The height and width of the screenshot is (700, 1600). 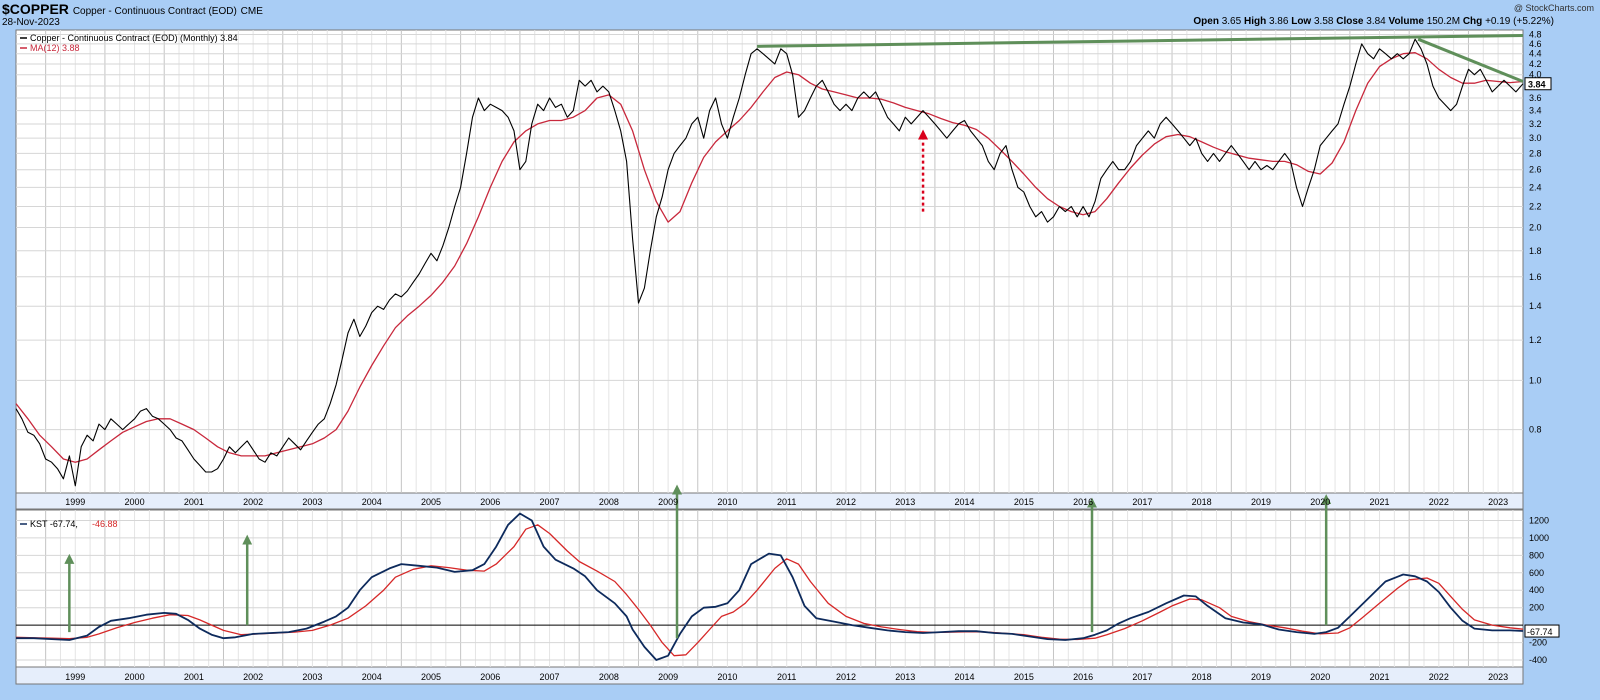 I want to click on kst-xtick-label: 2014, so click(x=965, y=677).